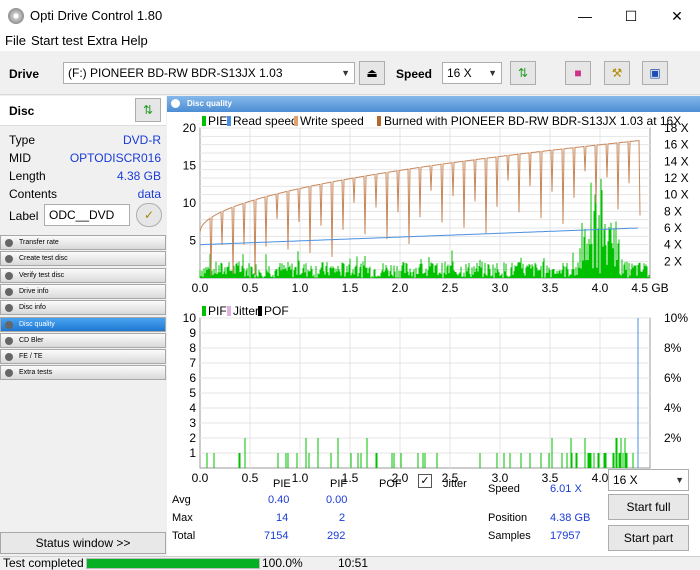 Image resolution: width=700 pixels, height=570 pixels. Describe the element at coordinates (676, 145) in the screenshot. I see `chart1-ytick-right: 16 X` at that location.